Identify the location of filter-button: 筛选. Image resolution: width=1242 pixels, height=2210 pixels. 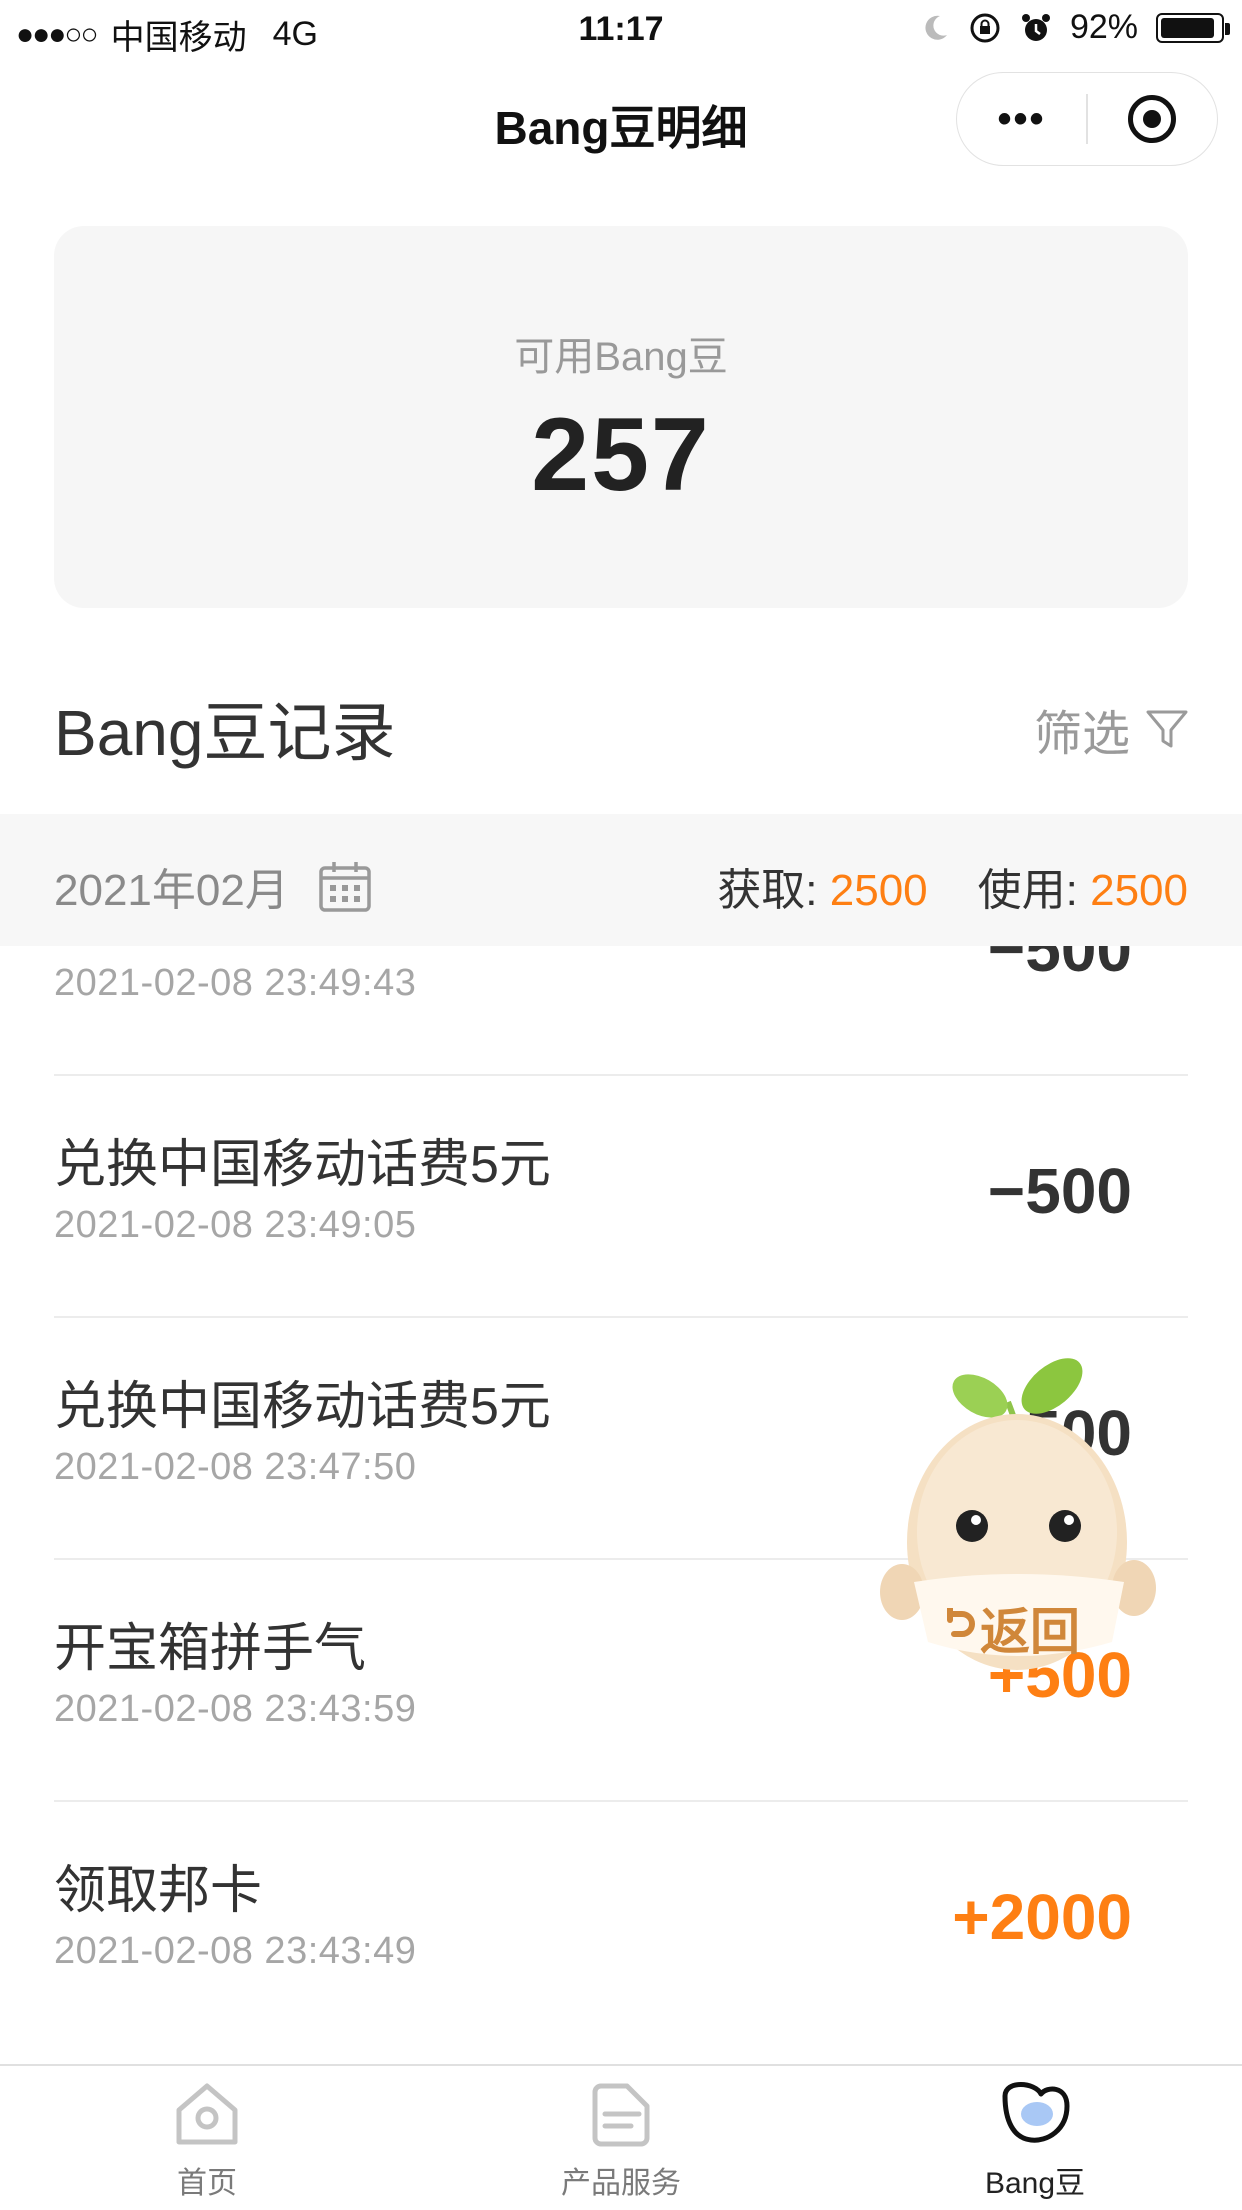
(1112, 729).